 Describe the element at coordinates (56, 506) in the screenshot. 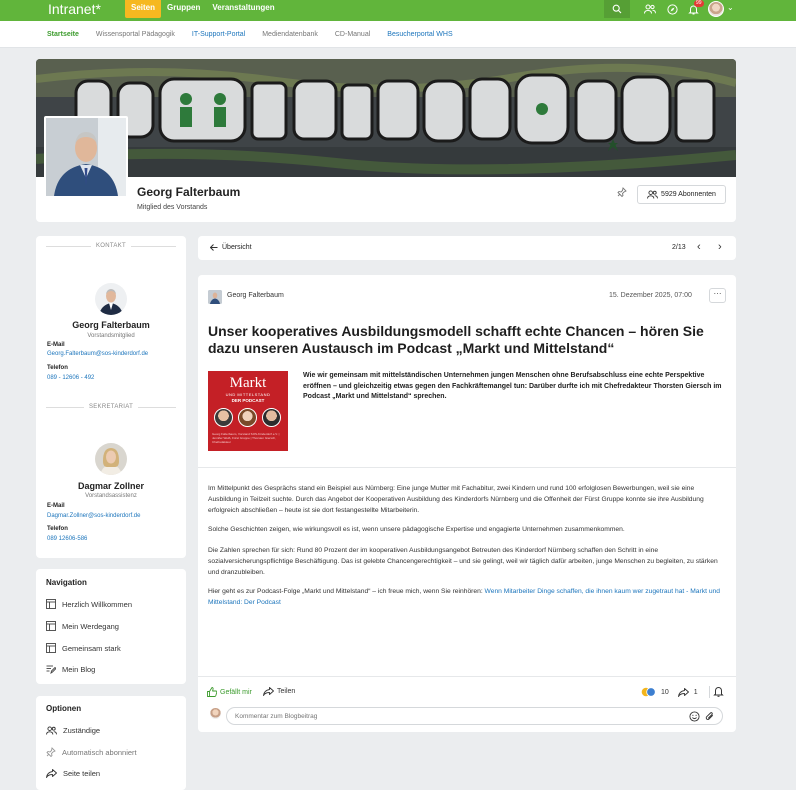

I see `email-label-2: E-Mail` at that location.